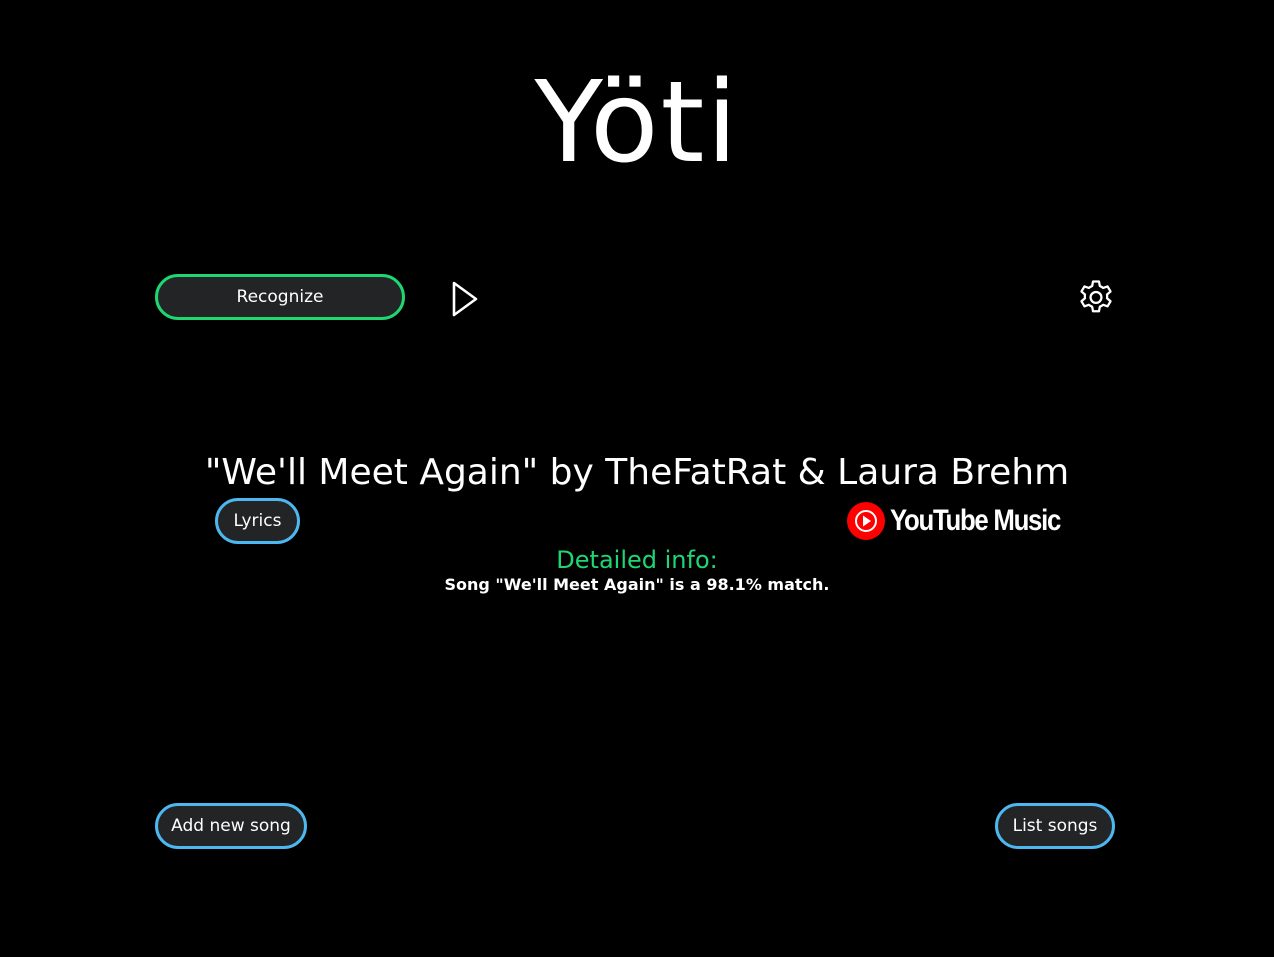 This screenshot has height=957, width=1274. Describe the element at coordinates (866, 521) in the screenshot. I see `youtube-music-icon` at that location.